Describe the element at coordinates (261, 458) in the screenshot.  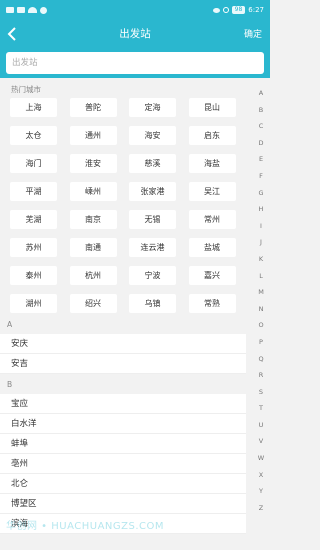
I see `index-letter: W` at that location.